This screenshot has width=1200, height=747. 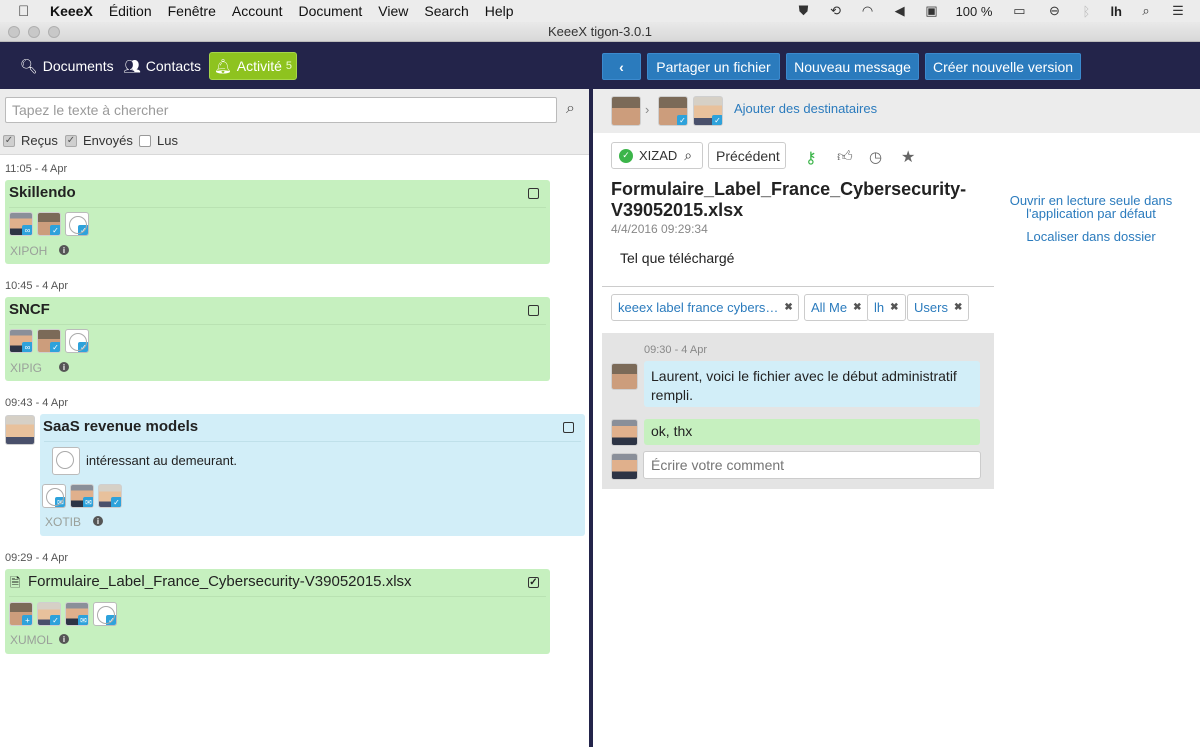 What do you see at coordinates (27, 620) in the screenshot?
I see `plus-icon: +` at bounding box center [27, 620].